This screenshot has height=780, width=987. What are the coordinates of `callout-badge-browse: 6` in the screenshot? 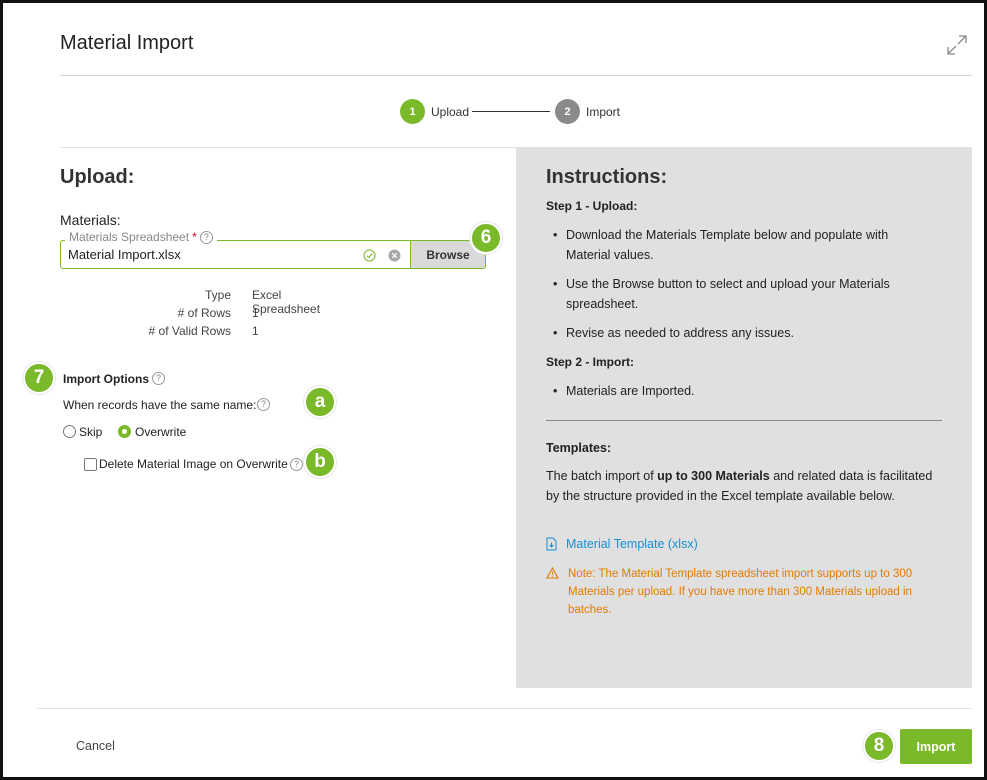 It's located at (486, 238).